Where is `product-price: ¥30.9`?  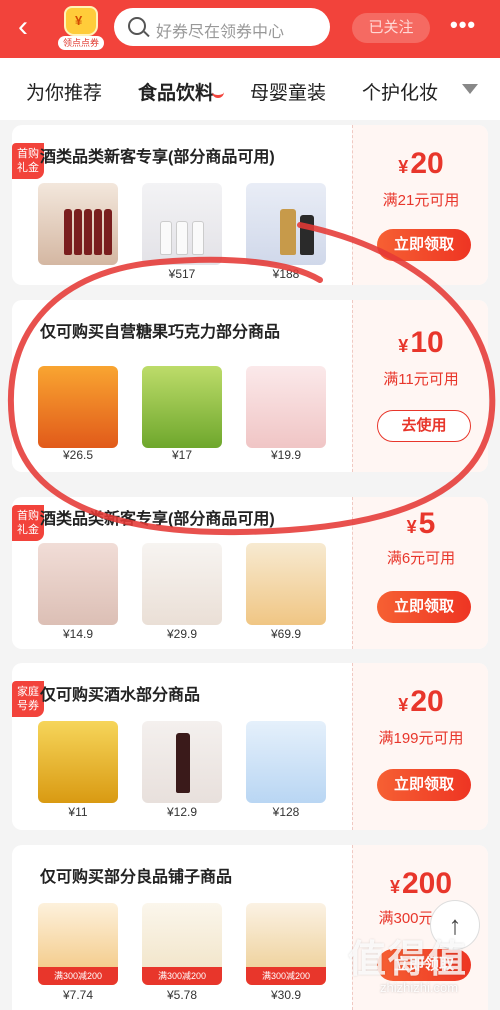 product-price: ¥30.9 is located at coordinates (286, 995).